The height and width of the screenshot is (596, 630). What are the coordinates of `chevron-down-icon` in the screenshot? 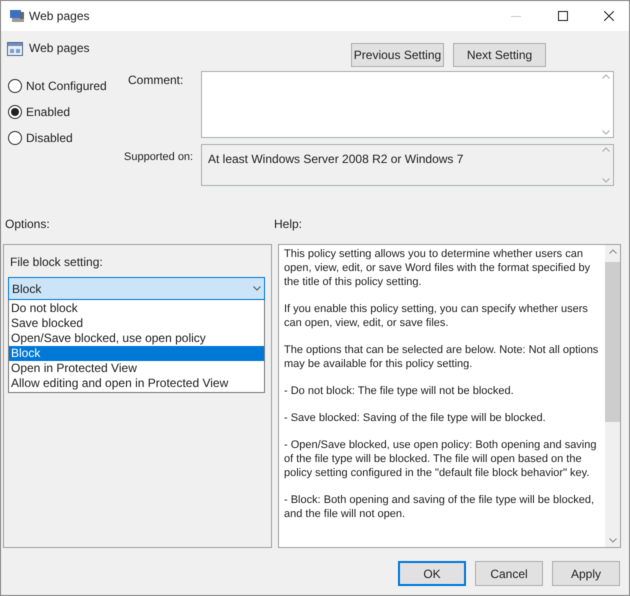 It's located at (257, 288).